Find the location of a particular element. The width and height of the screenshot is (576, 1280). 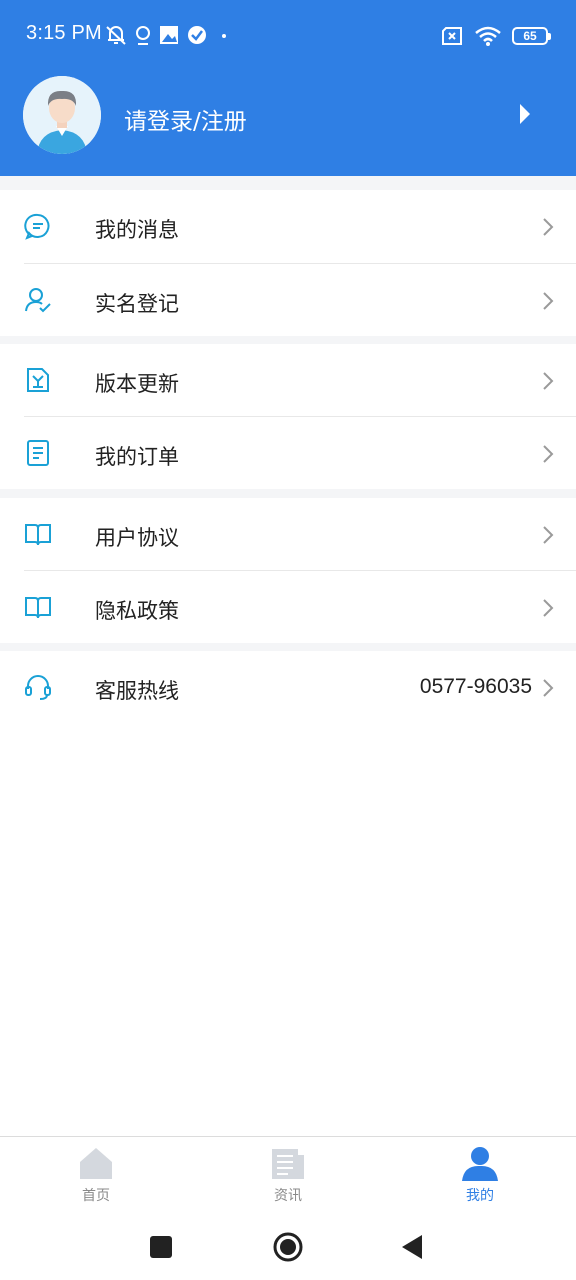

recent-apps-icon is located at coordinates (161, 1247).